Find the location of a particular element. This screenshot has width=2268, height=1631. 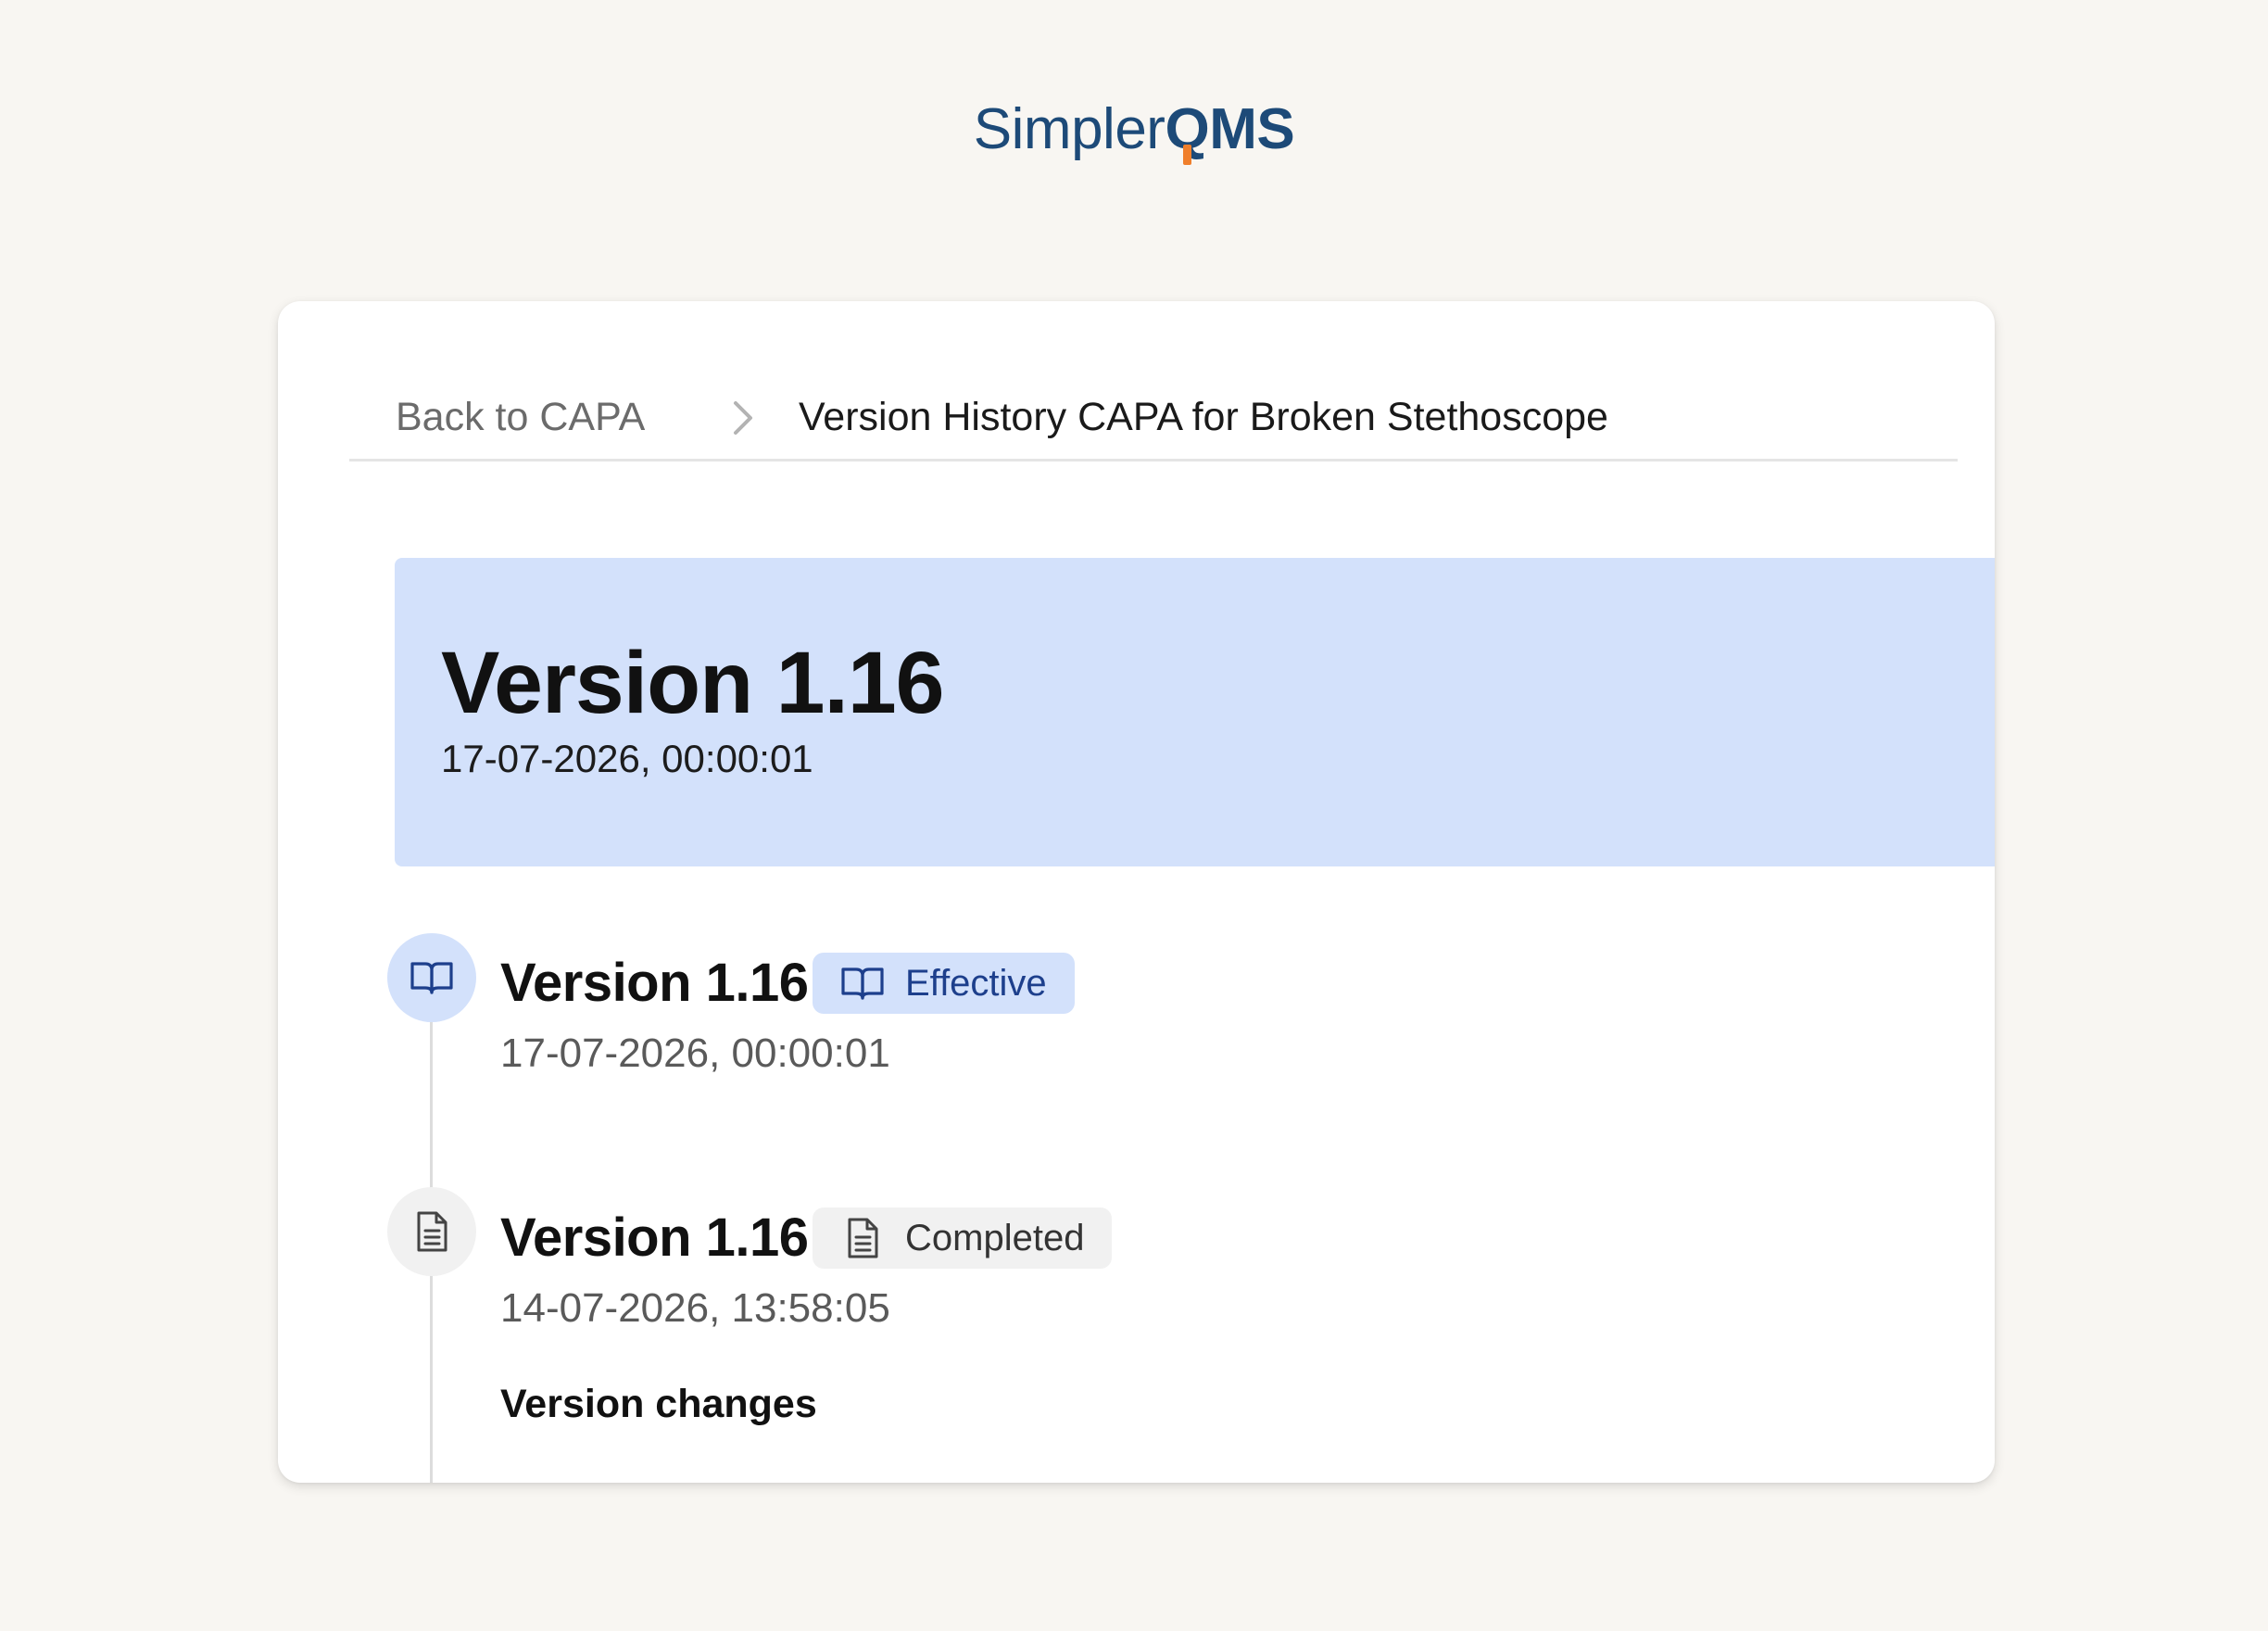

logo-text-qms: Q MS is located at coordinates (1230, 131).